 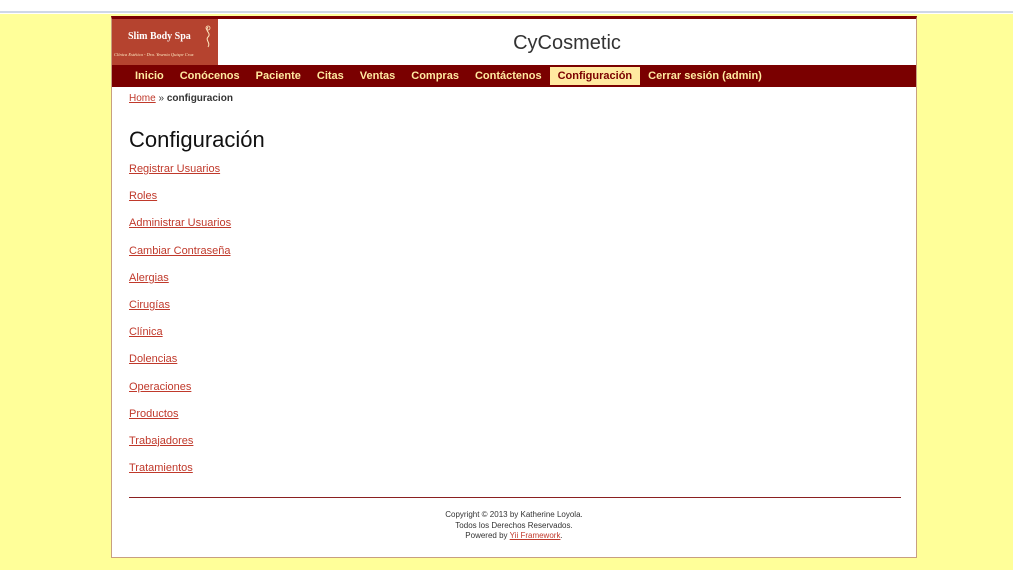 I want to click on config-link: Cambiar Contraseña, so click(x=180, y=251).